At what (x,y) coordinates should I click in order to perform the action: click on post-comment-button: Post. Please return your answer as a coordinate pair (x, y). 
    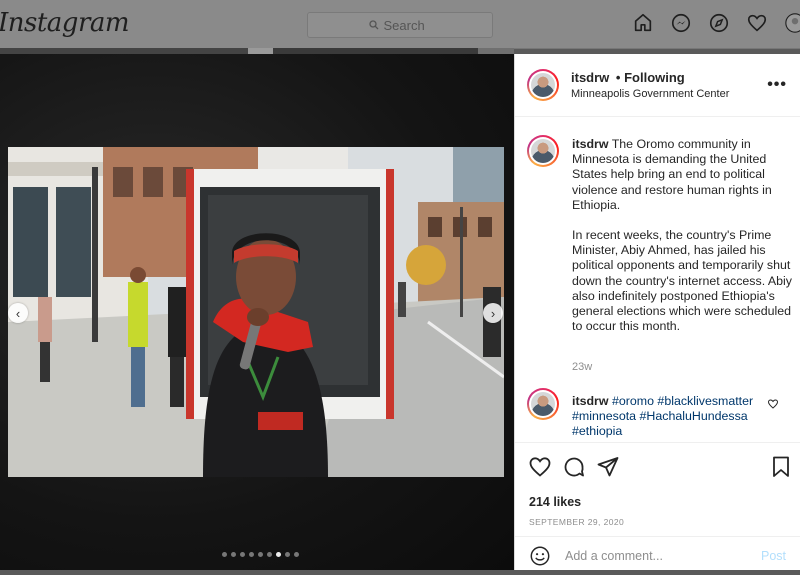
    Looking at the image, I should click on (773, 556).